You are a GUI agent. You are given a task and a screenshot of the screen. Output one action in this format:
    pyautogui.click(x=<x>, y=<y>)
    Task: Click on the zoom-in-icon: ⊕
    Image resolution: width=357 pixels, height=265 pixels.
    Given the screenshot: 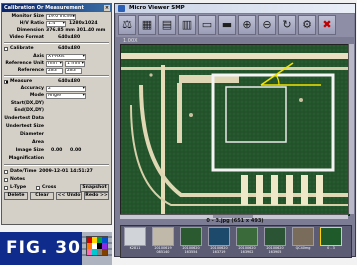 What is the action you would take?
    pyautogui.click(x=247, y=25)
    